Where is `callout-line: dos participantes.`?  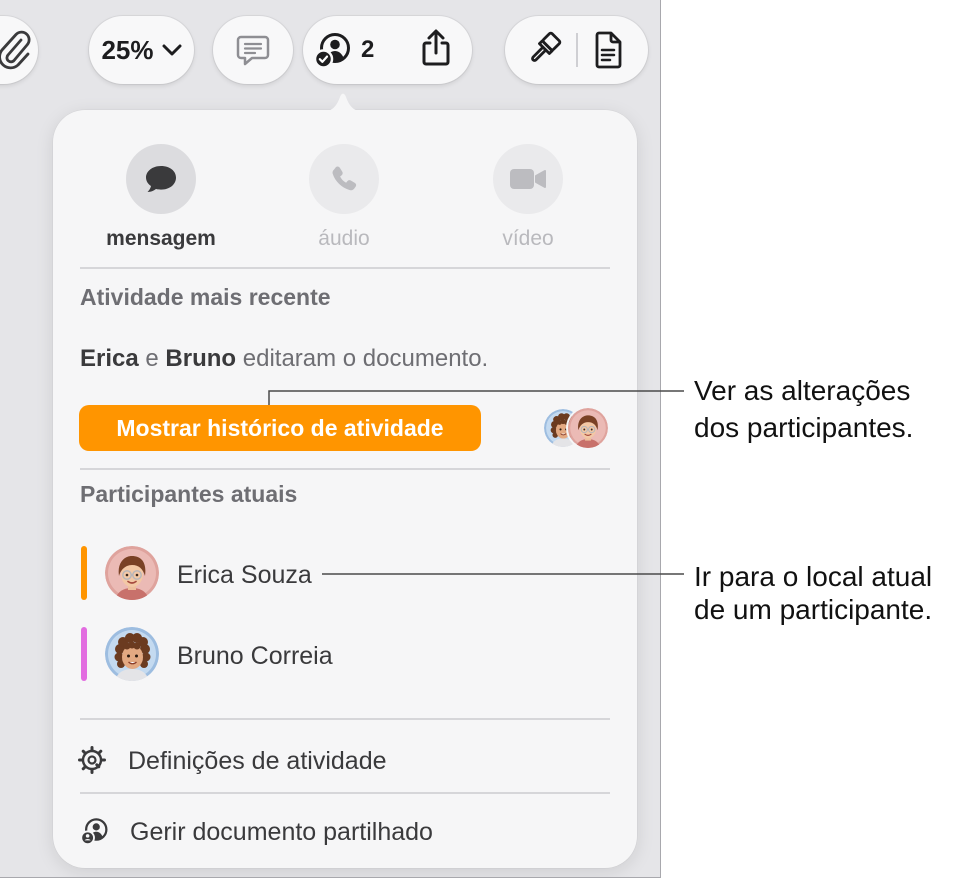
callout-line: dos participantes. is located at coordinates (804, 427).